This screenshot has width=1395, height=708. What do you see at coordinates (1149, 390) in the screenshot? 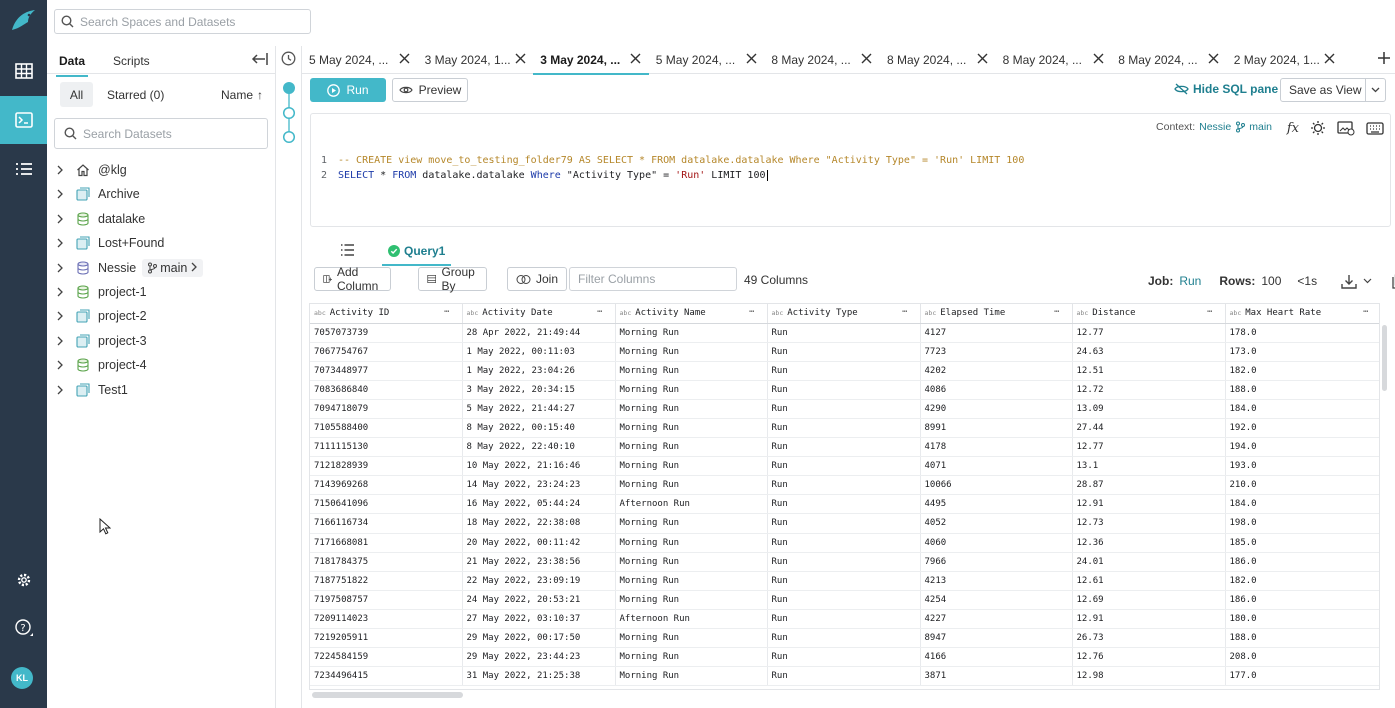
I see `table-cell: 12.72` at bounding box center [1149, 390].